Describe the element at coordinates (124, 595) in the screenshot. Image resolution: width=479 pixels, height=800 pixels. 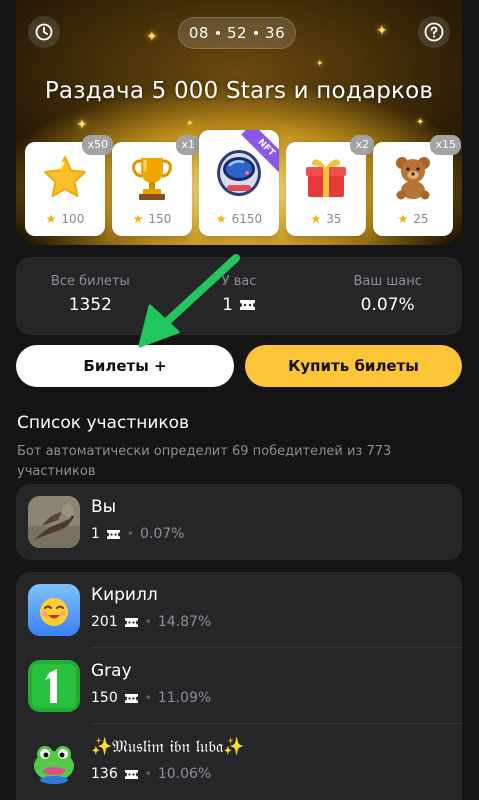
I see `participant-name: Кирилл` at that location.